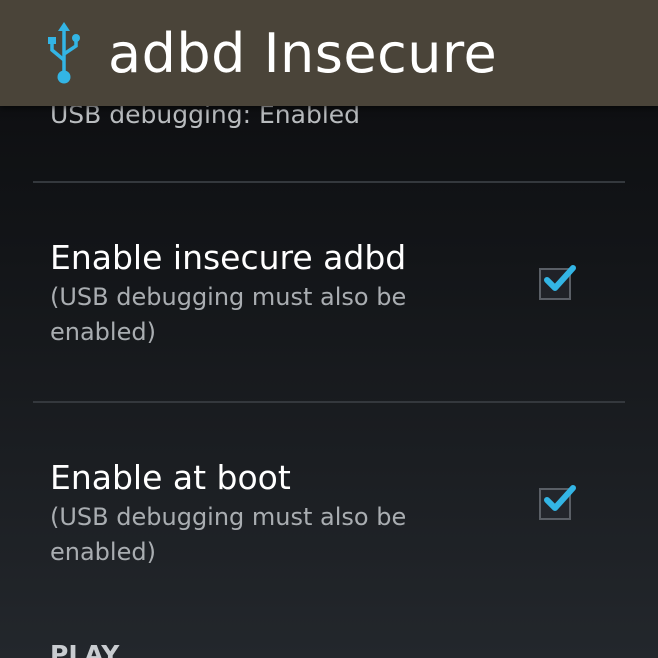 The width and height of the screenshot is (658, 658). Describe the element at coordinates (303, 53) in the screenshot. I see `app-title: adbd Insecure` at that location.